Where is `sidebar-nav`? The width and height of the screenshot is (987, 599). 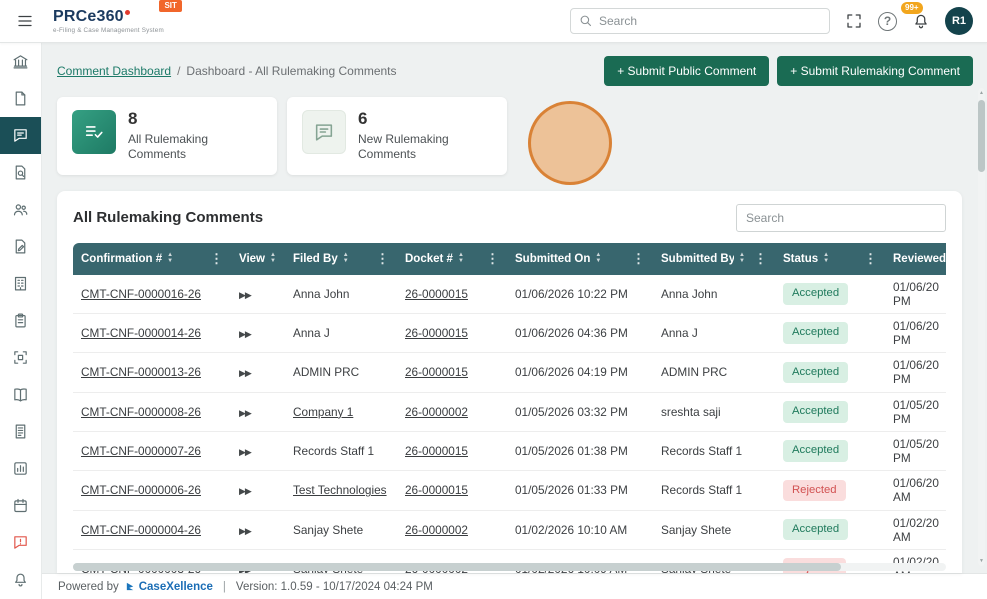 sidebar-nav is located at coordinates (21, 321).